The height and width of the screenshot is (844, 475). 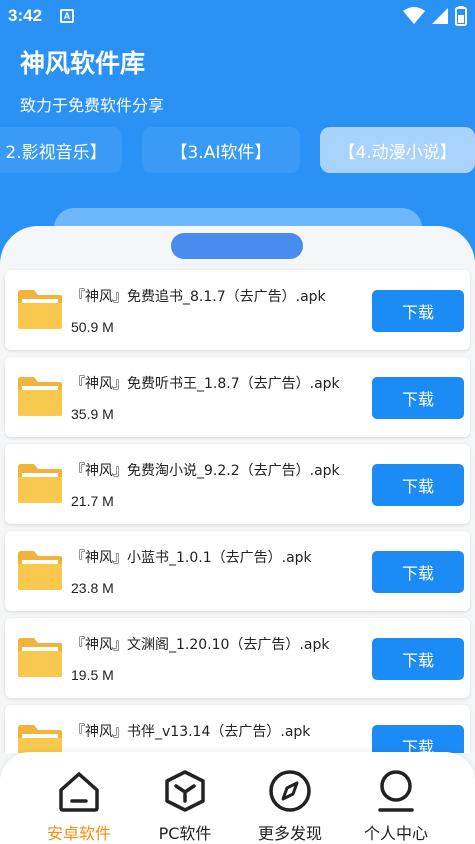 I want to click on file-size: 21.7 M, so click(x=92, y=501).